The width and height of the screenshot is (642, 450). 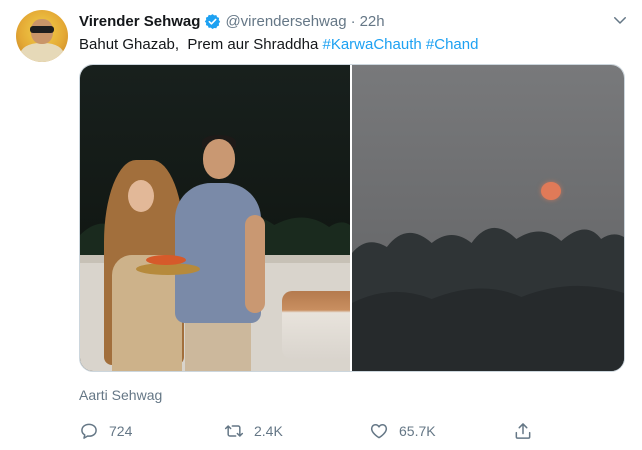 I want to click on share-icon, so click(x=523, y=431).